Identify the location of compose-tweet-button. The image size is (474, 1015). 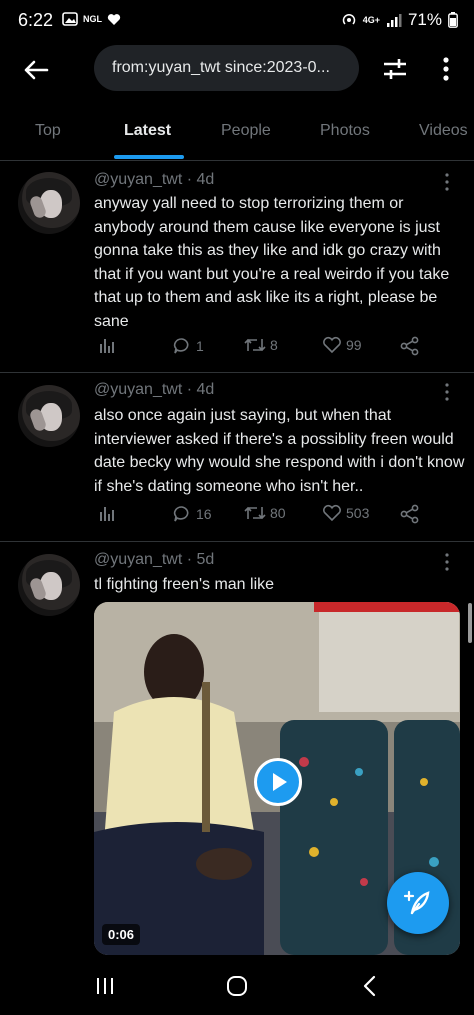
(418, 903).